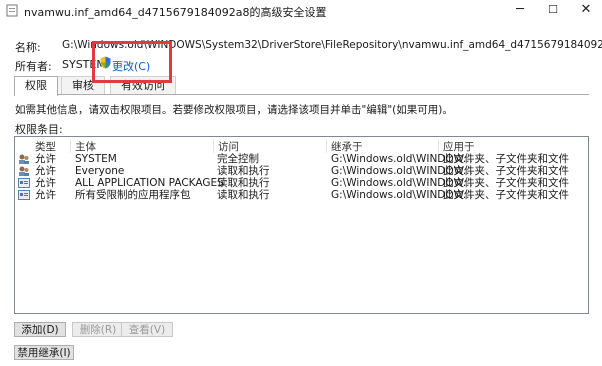  Describe the element at coordinates (12, 10) in the screenshot. I see `app-file-icon` at that location.